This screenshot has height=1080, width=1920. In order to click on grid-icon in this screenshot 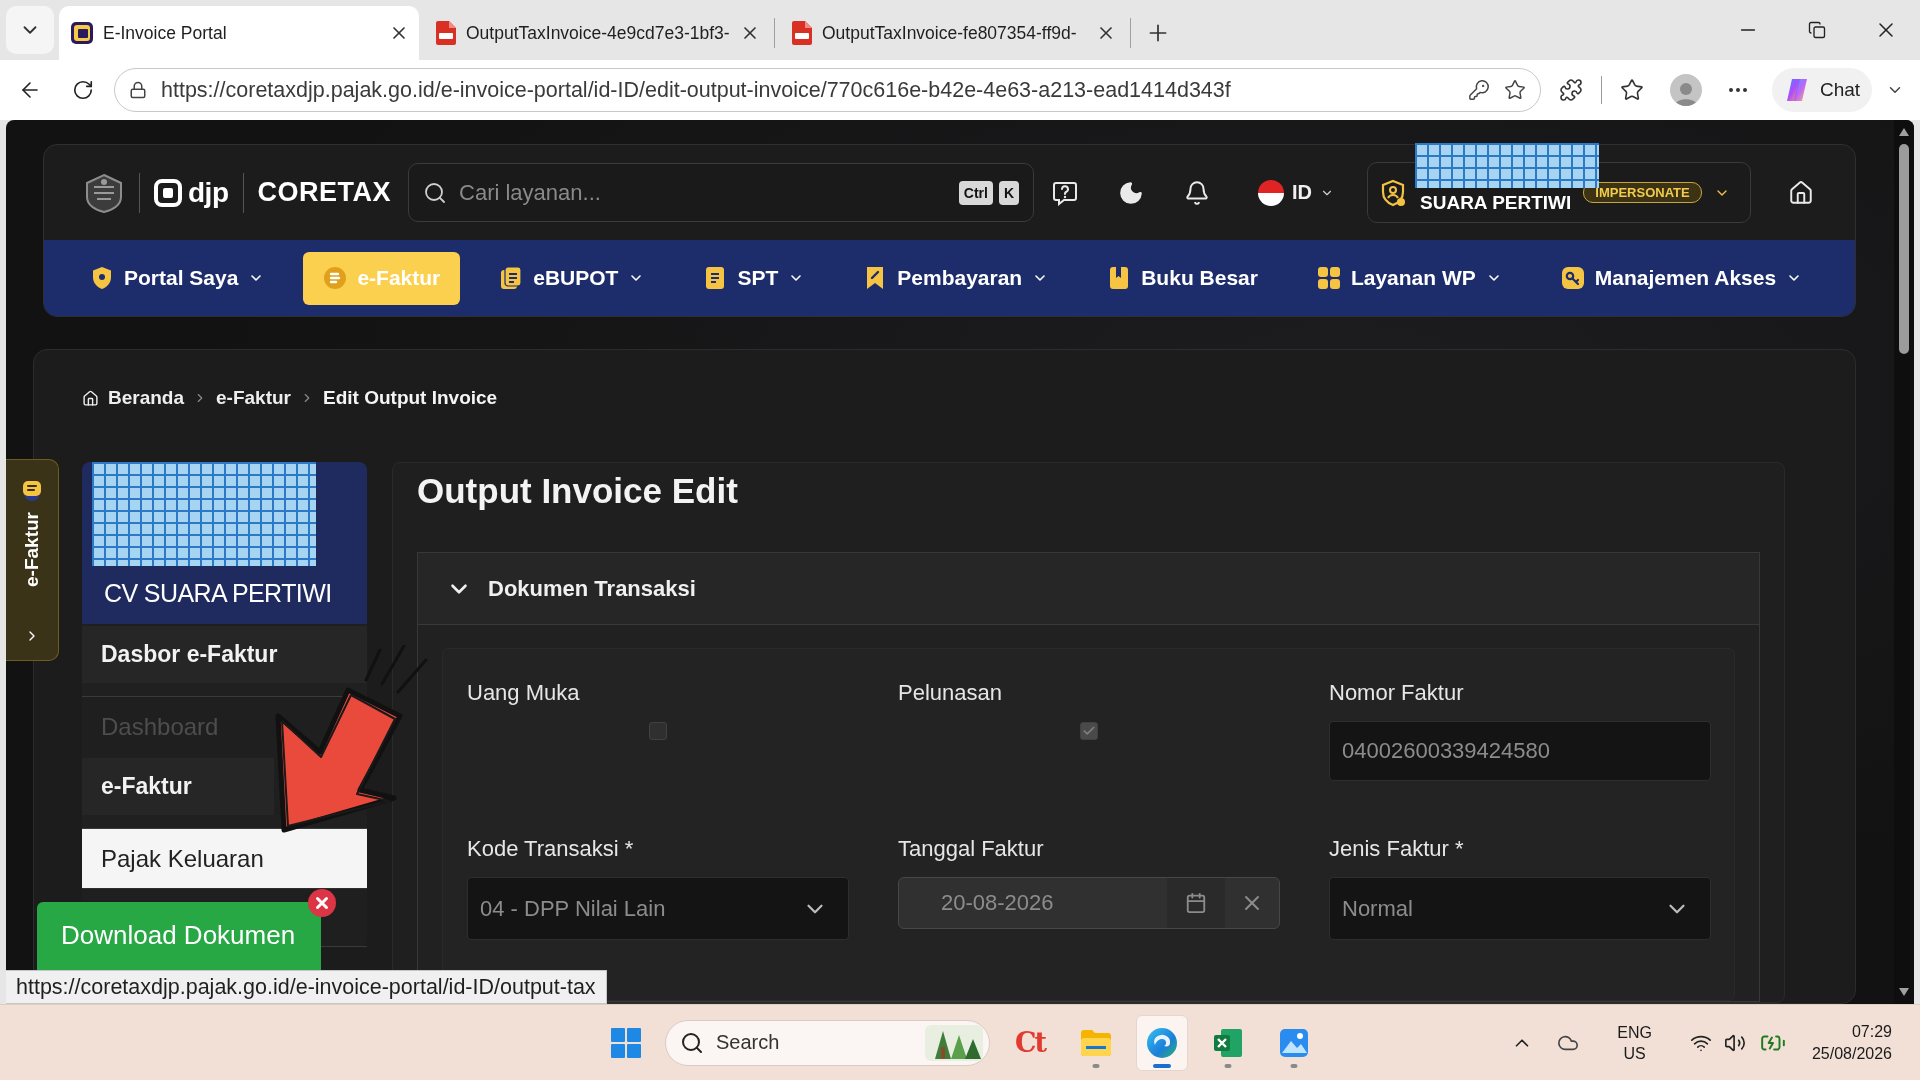, I will do `click(1328, 278)`.